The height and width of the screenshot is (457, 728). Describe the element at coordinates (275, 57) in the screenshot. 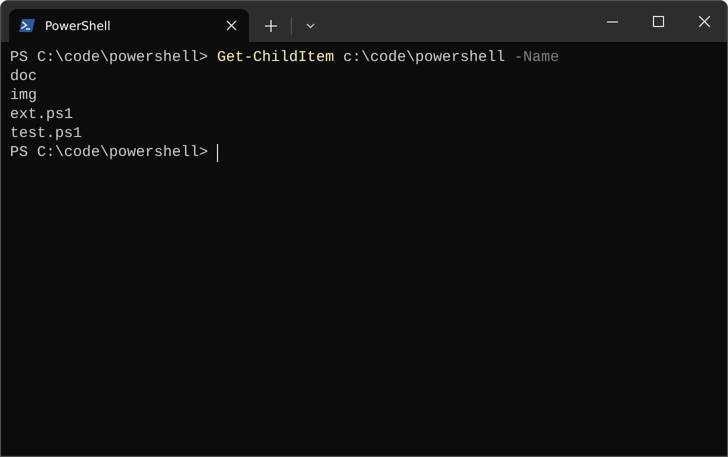

I see `command-text: Get-ChildItem` at that location.